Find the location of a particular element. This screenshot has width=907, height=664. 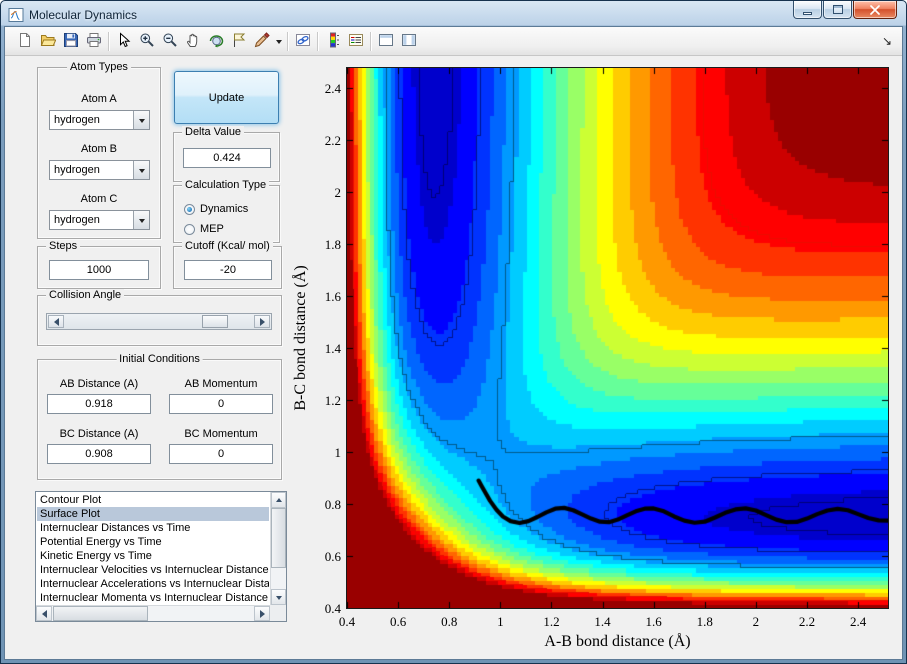

panel-title: Initial Conditions is located at coordinates (159, 359).